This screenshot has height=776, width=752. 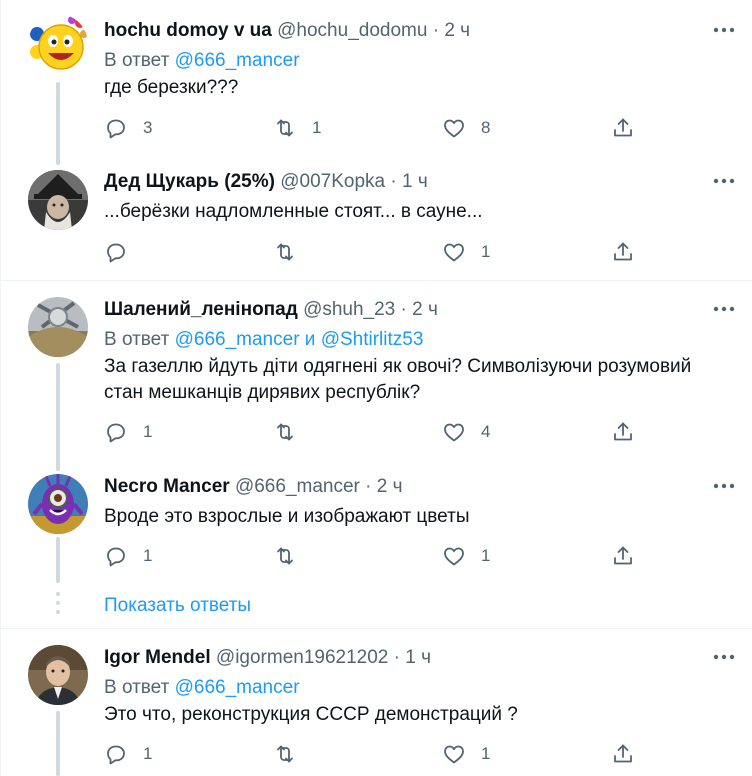 I want to click on thread-continuation-dots, so click(x=58, y=605).